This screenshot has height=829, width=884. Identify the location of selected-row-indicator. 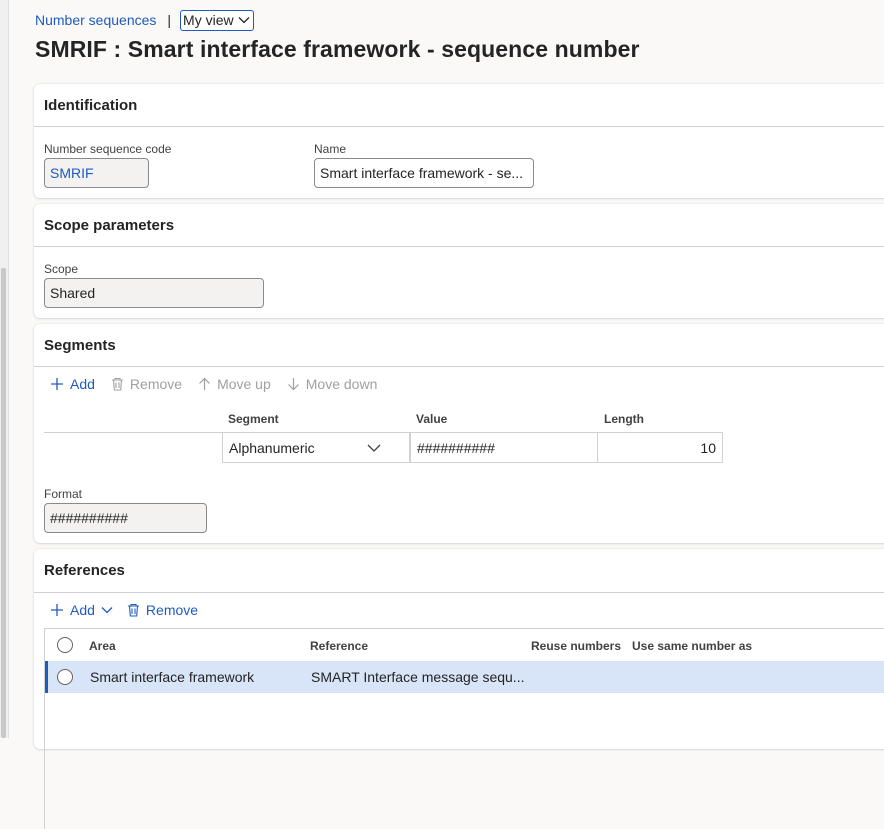
(46, 677).